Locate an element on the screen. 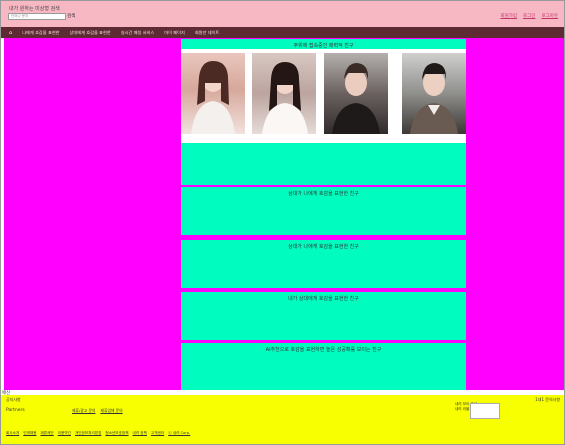 The height and width of the screenshot is (445, 565). nav-item-sent-likes: 상대에게 호감을 표현한 is located at coordinates (90, 33).